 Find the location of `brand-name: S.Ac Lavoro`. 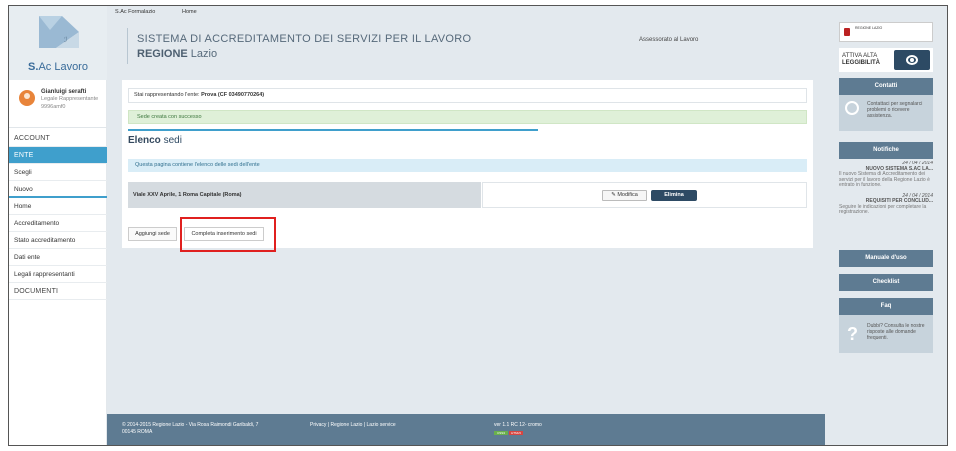

brand-name: S.Ac Lavoro is located at coordinates (58, 67).